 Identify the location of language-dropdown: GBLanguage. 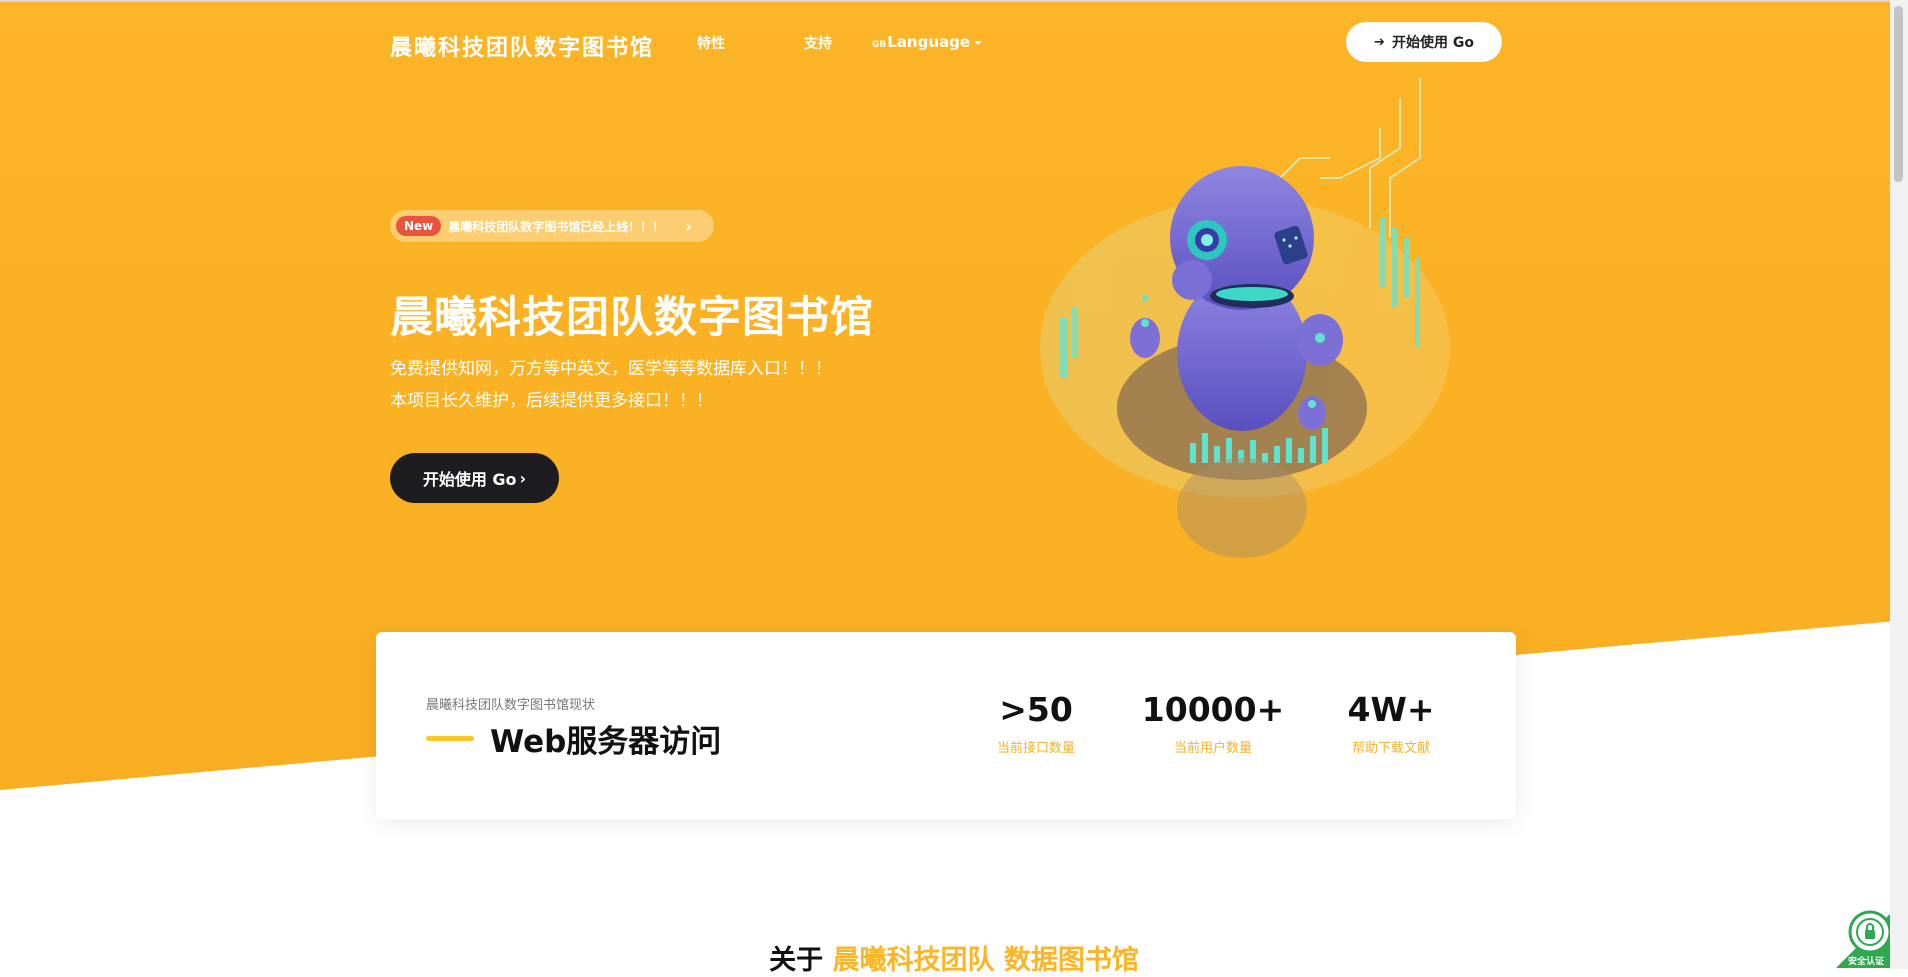
(927, 42).